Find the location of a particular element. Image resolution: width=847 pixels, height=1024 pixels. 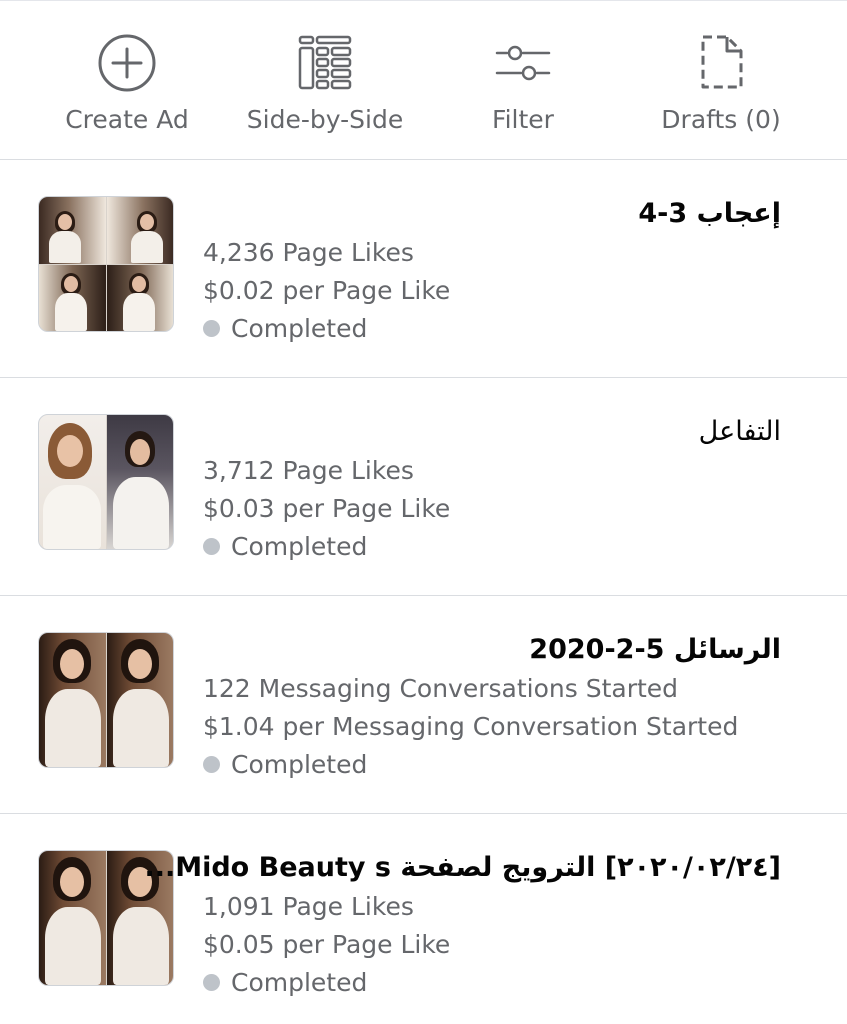

ad-result-metric: 4,236 Page Likes is located at coordinates (308, 252).